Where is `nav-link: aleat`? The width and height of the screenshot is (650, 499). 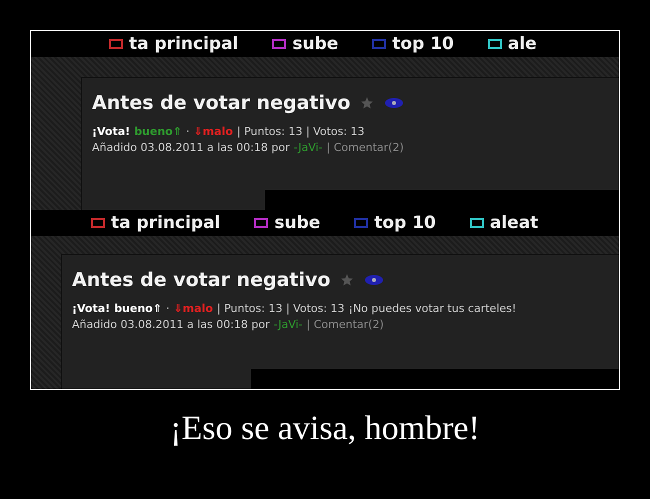 nav-link: aleat is located at coordinates (504, 223).